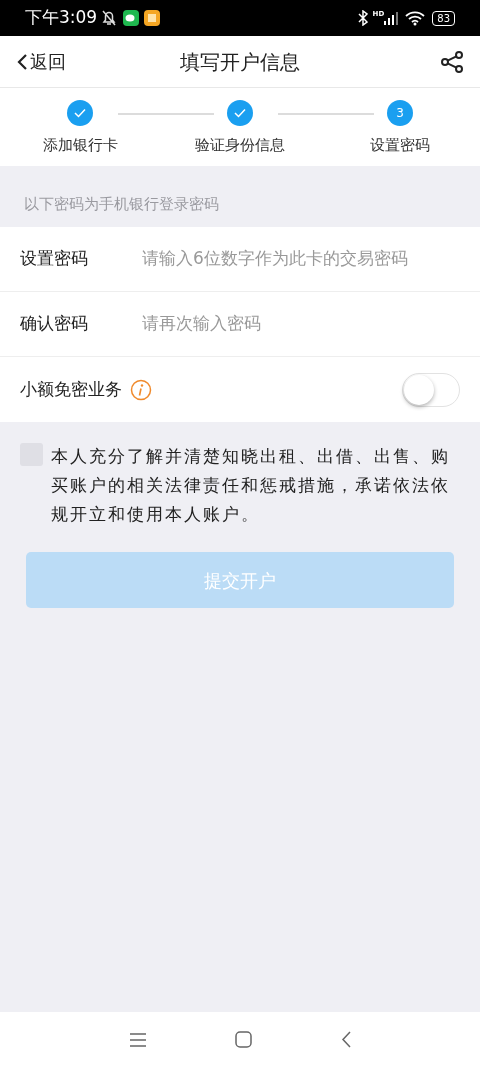 The height and width of the screenshot is (1067, 480). What do you see at coordinates (243, 1039) in the screenshot?
I see `home-icon` at bounding box center [243, 1039].